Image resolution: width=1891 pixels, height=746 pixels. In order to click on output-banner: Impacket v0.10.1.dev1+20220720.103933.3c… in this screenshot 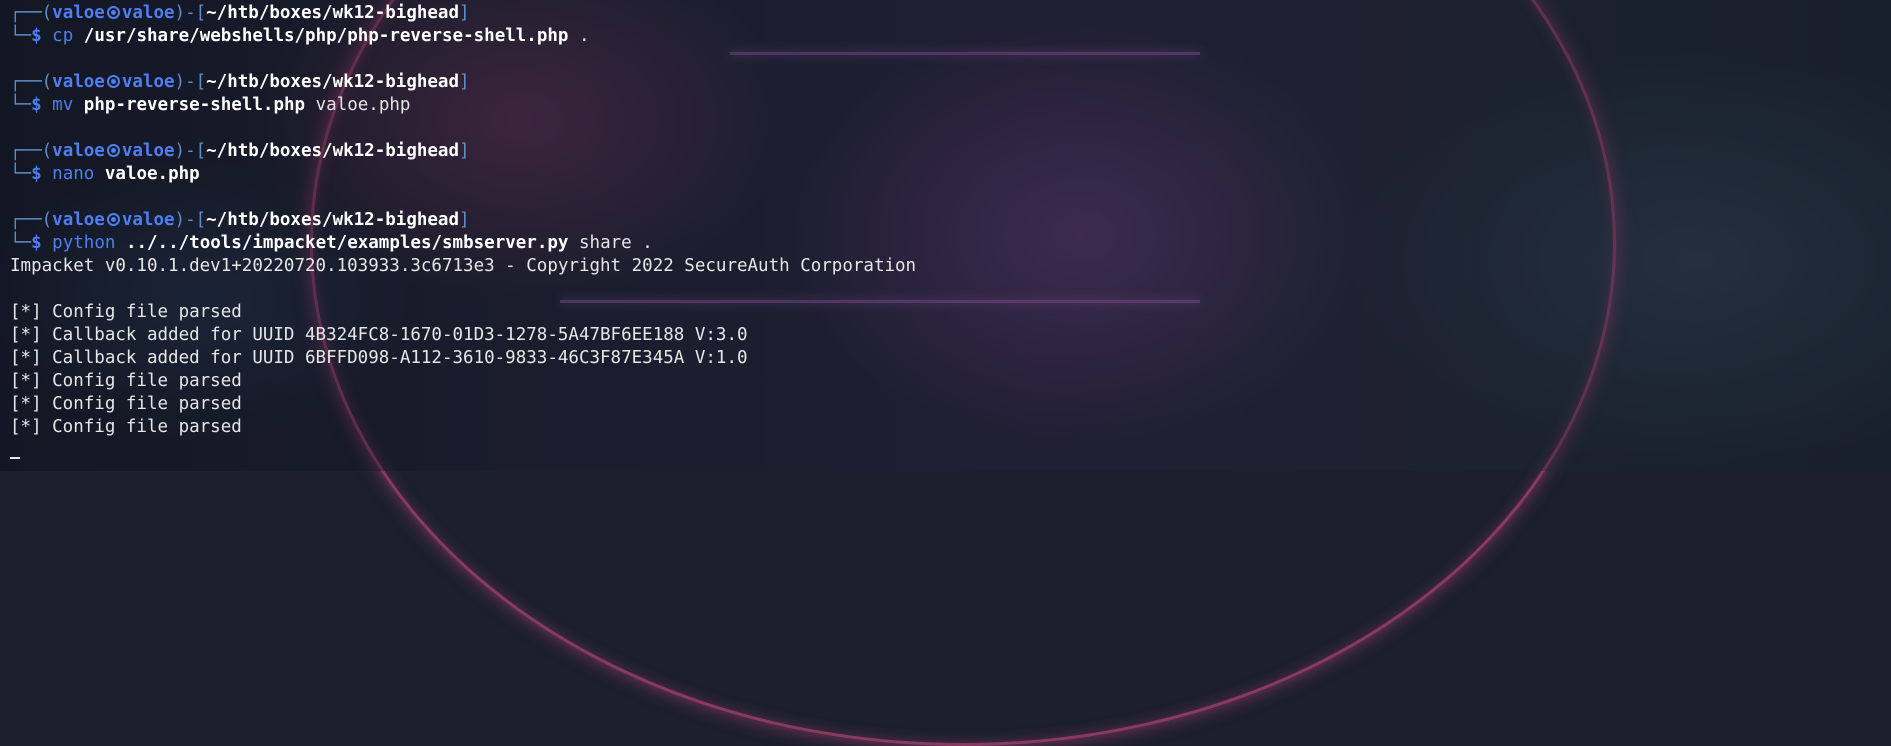, I will do `click(463, 266)`.